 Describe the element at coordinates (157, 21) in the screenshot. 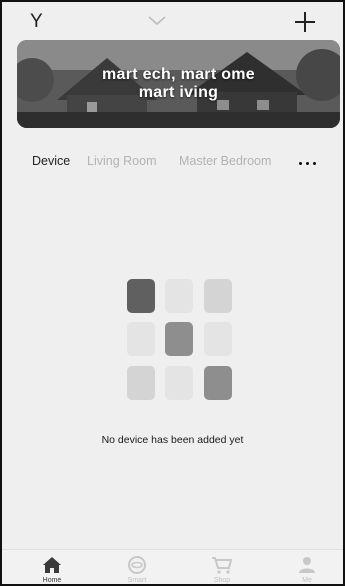

I see `chevron-down-icon` at that location.